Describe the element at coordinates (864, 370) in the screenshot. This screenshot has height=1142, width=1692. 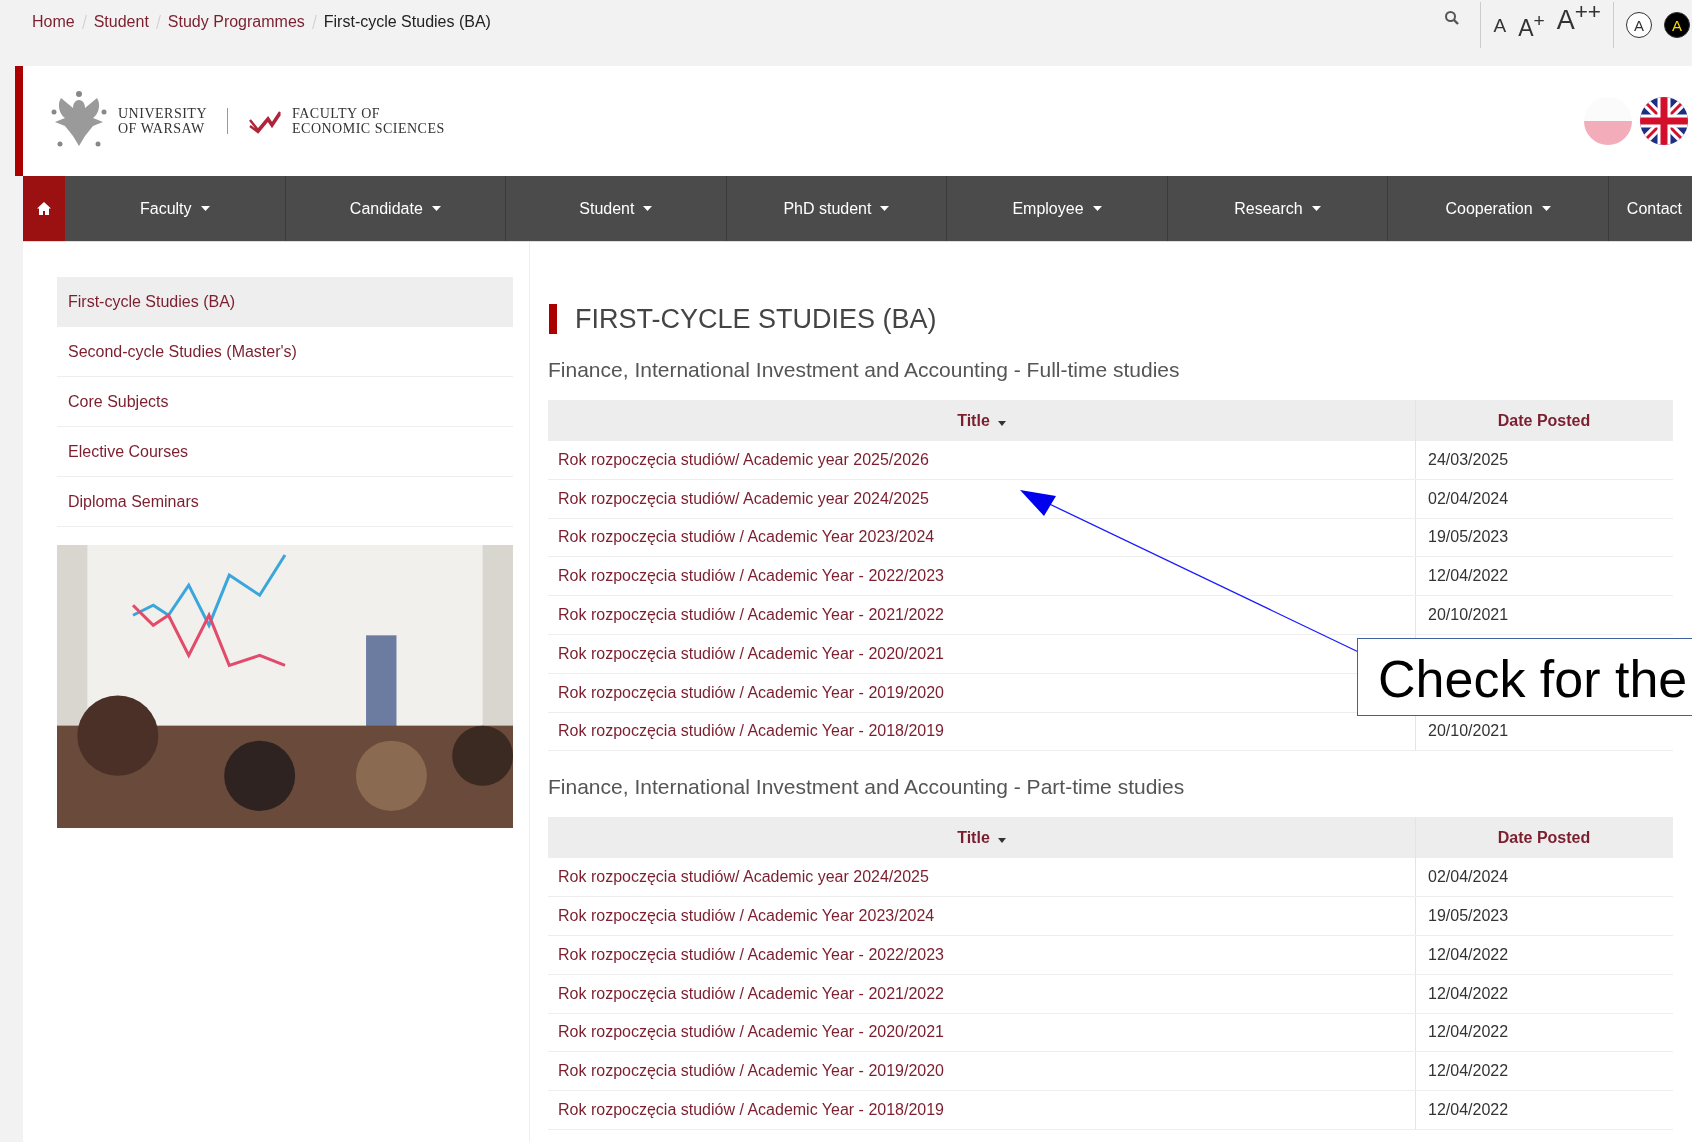
I see `section-title: Finance, International Investment and Accounting - Full-time studies` at that location.